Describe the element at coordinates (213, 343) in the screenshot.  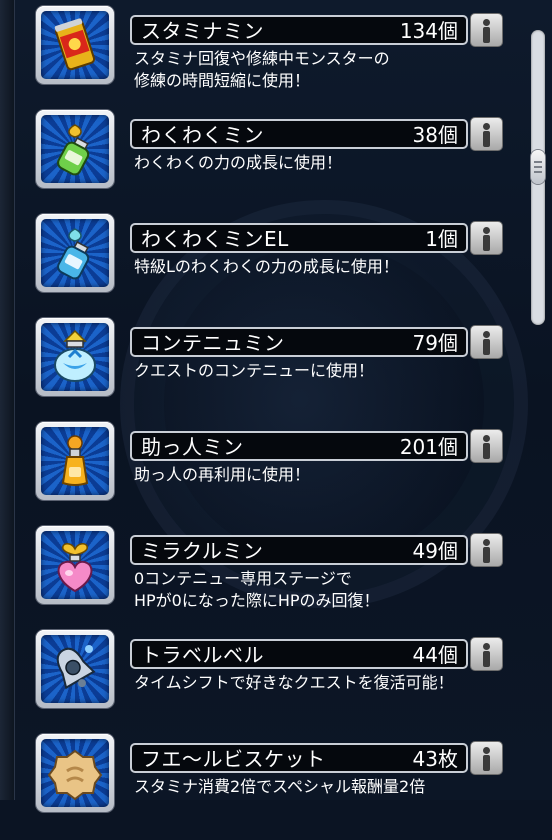
I see `item-name: コンテニュミン` at that location.